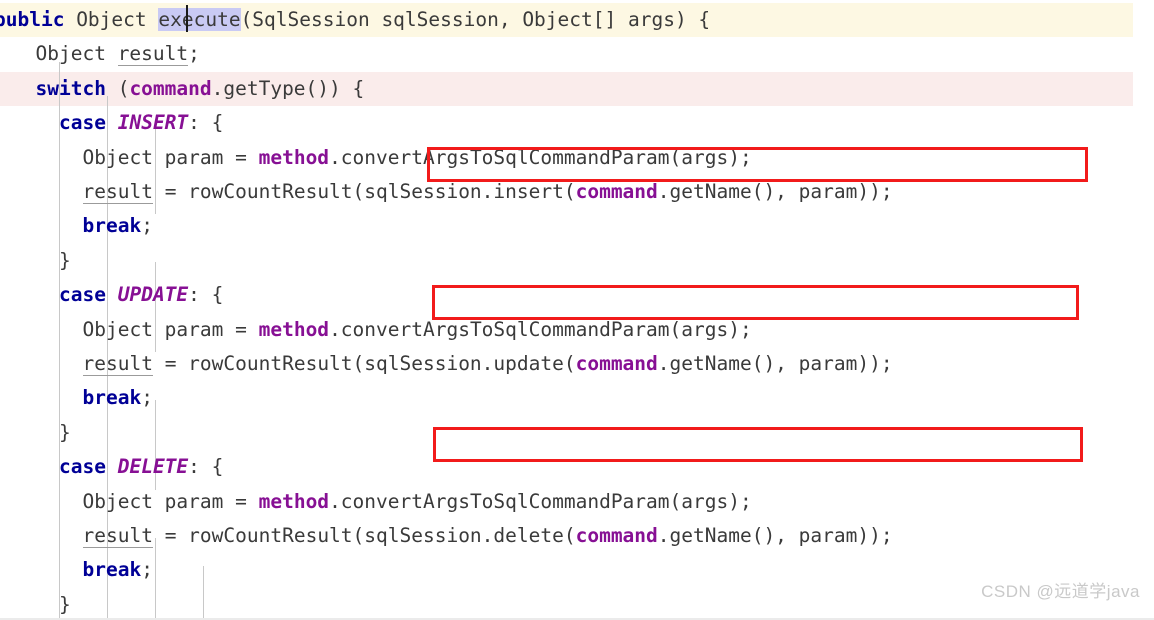 Image resolution: width=1154 pixels, height=620 pixels. What do you see at coordinates (170, 157) in the screenshot?
I see `token-4-0: Object param =` at bounding box center [170, 157].